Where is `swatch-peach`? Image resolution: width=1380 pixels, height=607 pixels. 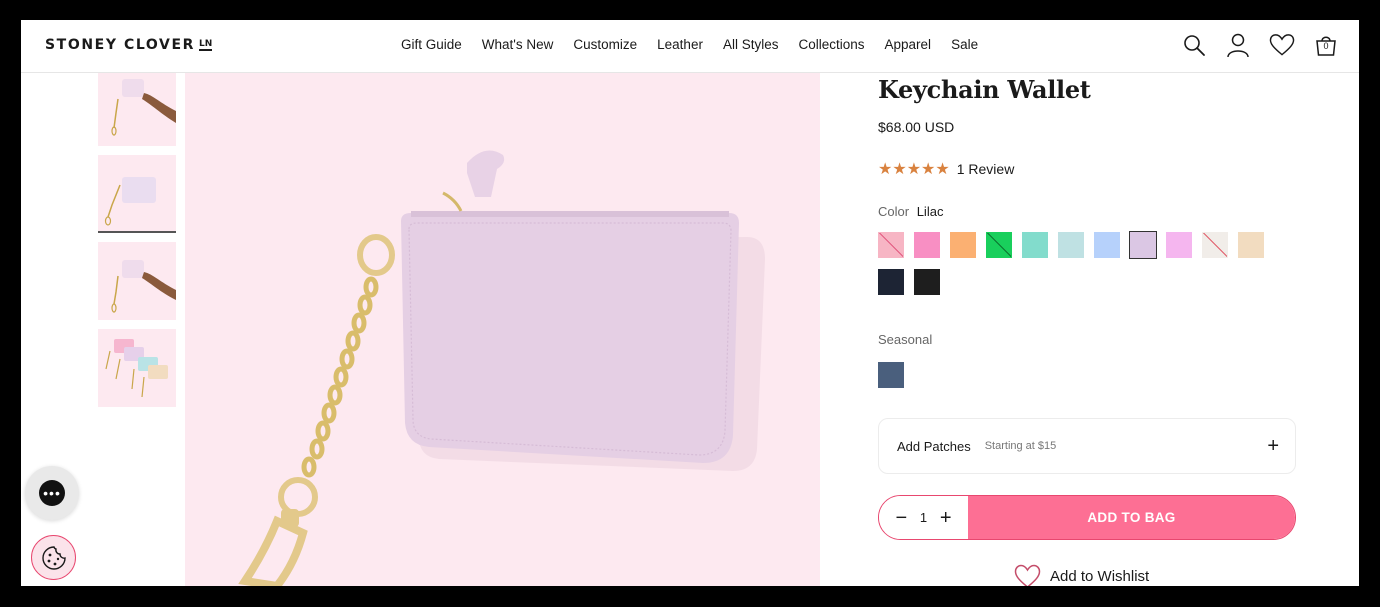
swatch-peach is located at coordinates (963, 245).